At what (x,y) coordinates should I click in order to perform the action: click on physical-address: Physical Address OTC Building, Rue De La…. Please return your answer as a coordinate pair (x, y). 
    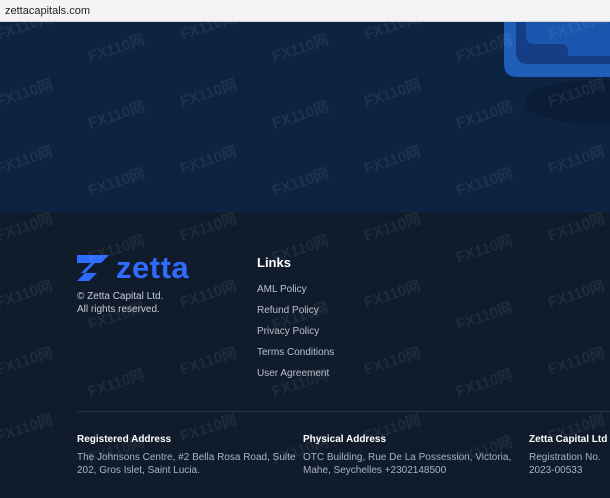
    Looking at the image, I should click on (407, 455).